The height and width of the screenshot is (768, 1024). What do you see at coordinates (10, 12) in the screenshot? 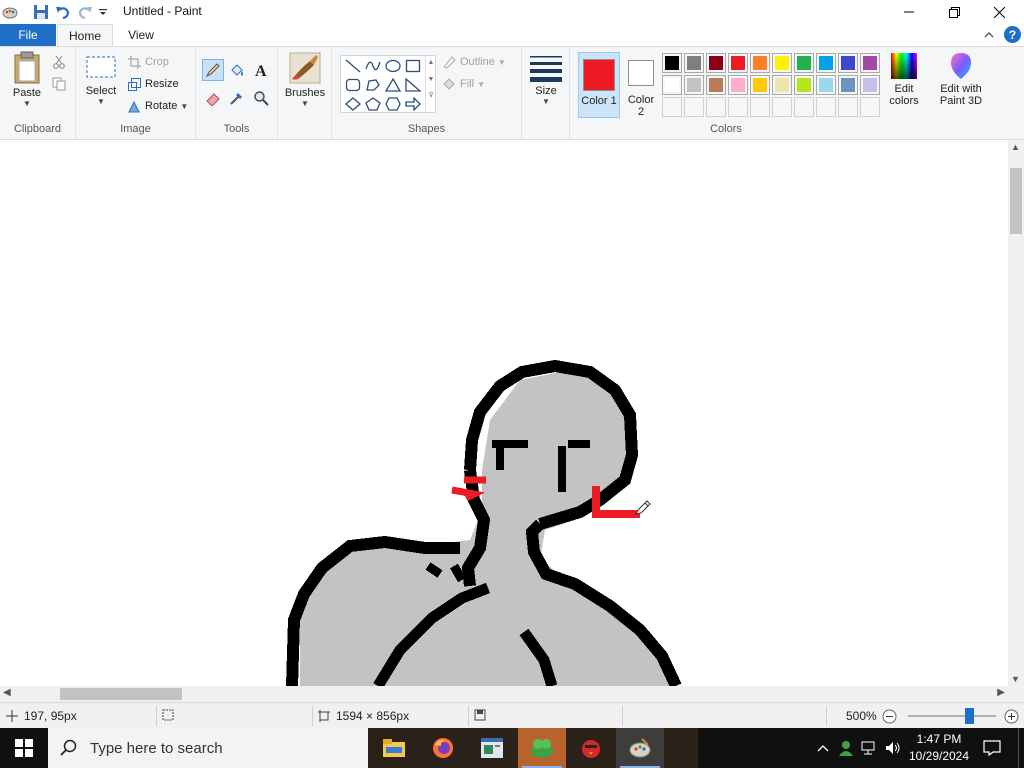
I see `paint-app-icon` at bounding box center [10, 12].